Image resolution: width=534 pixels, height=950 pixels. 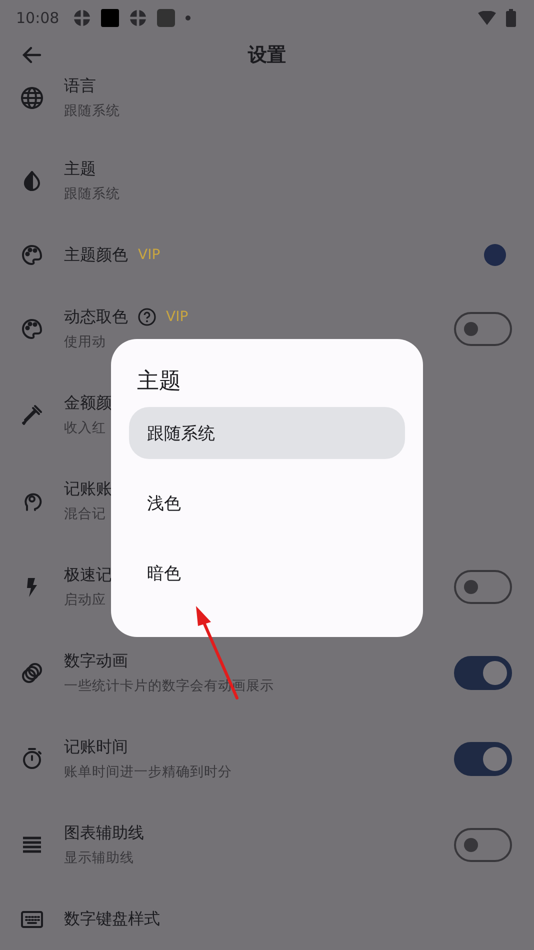 What do you see at coordinates (104, 833) in the screenshot?
I see `setting-title: 图表辅助线` at bounding box center [104, 833].